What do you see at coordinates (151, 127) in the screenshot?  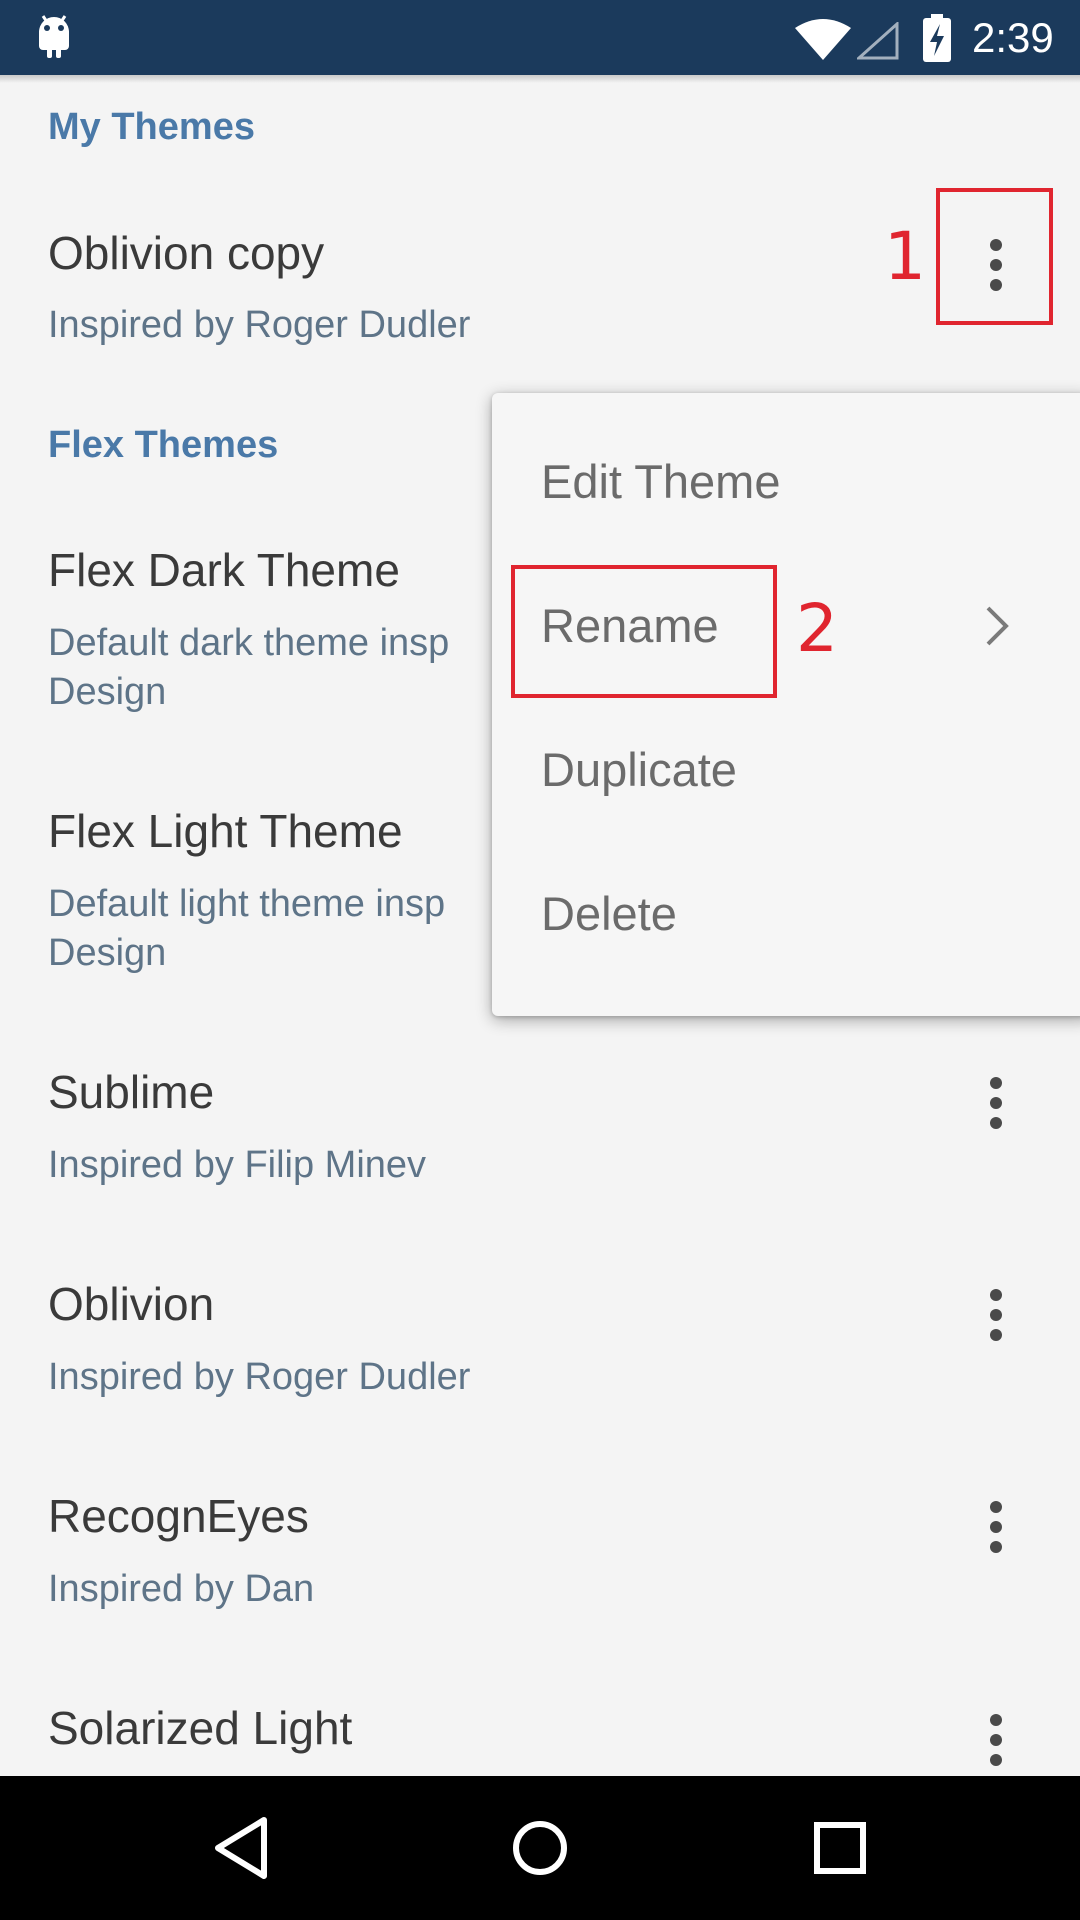 I see `section-header-my-themes: My Themes` at bounding box center [151, 127].